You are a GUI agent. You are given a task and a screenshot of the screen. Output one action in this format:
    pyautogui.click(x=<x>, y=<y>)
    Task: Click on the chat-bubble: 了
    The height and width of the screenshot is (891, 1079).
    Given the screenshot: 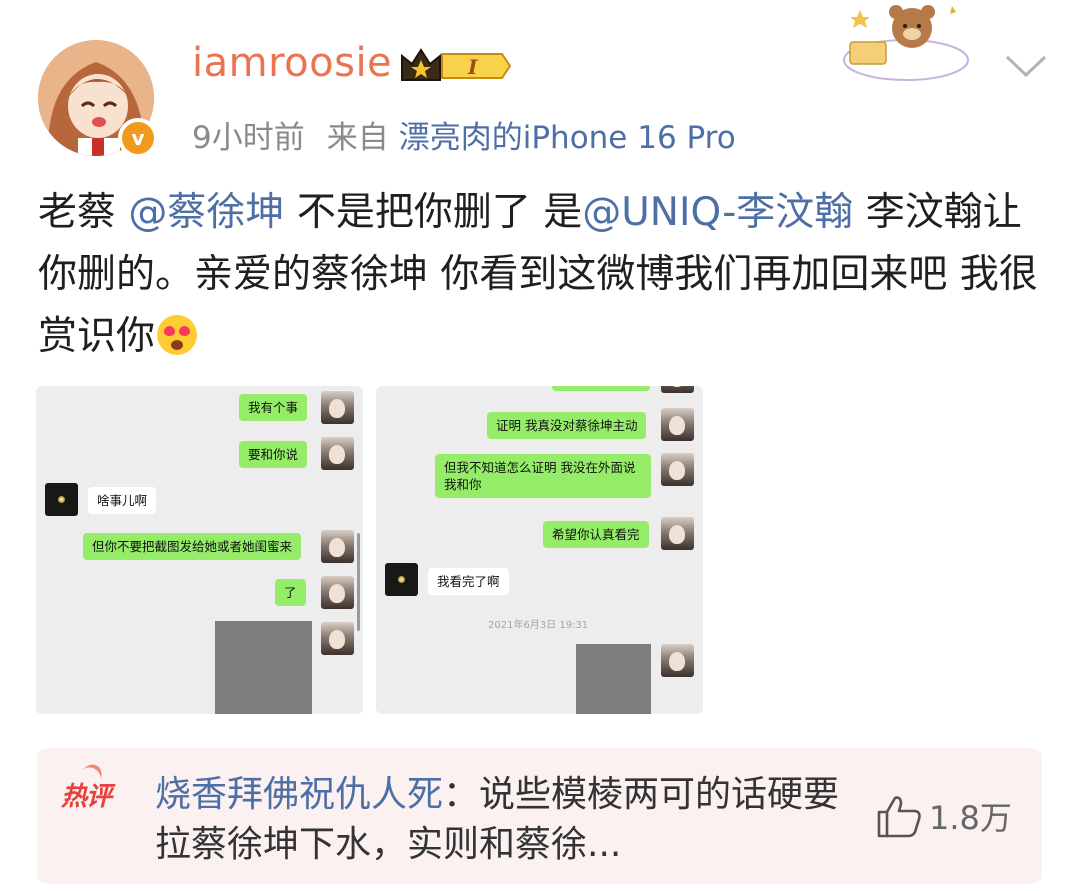 What is the action you would take?
    pyautogui.click(x=290, y=592)
    